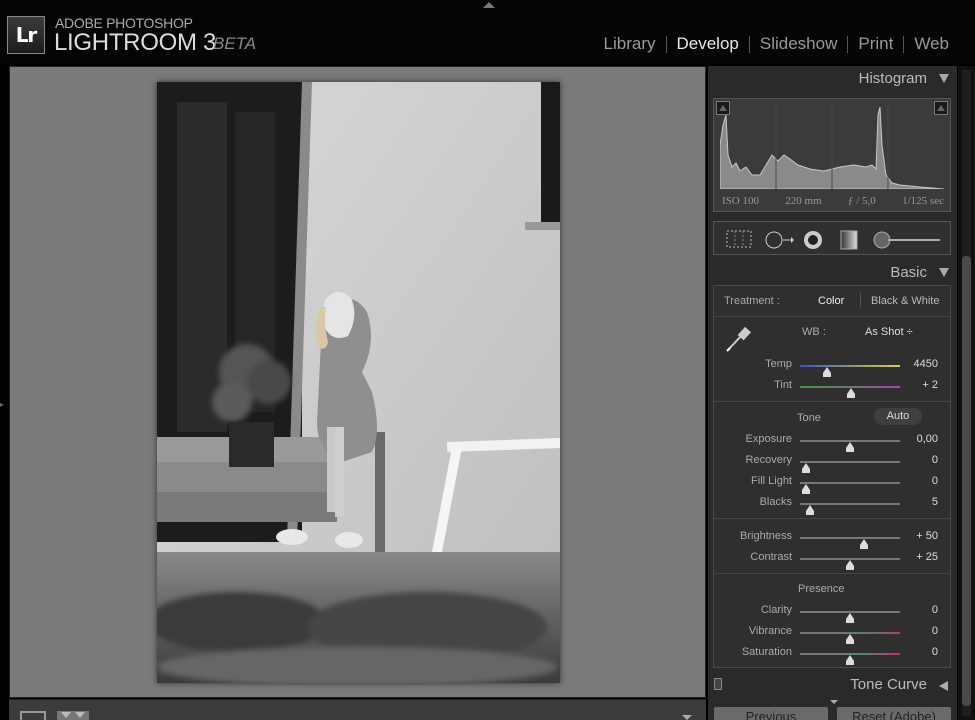  Describe the element at coordinates (935, 652) in the screenshot. I see `saturation-value: 0` at that location.